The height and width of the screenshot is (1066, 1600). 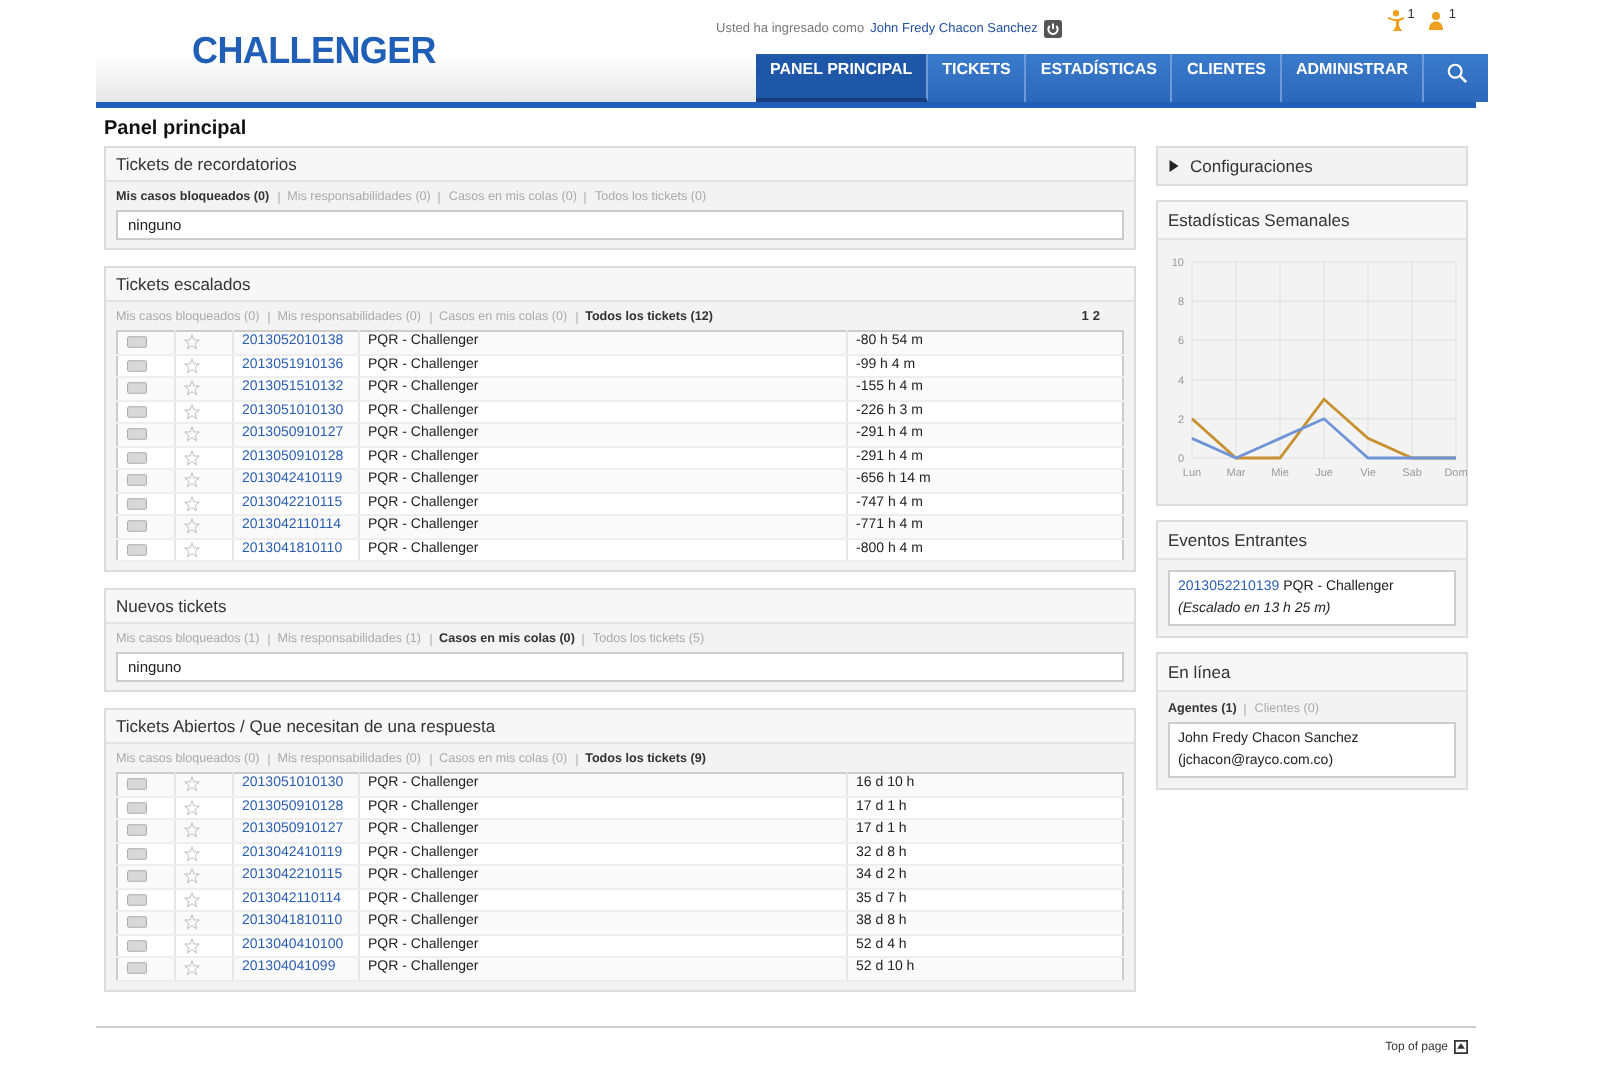 I want to click on panel-title: Tickets Abiertos / Que necesitan de una respuesta, so click(x=620, y=727).